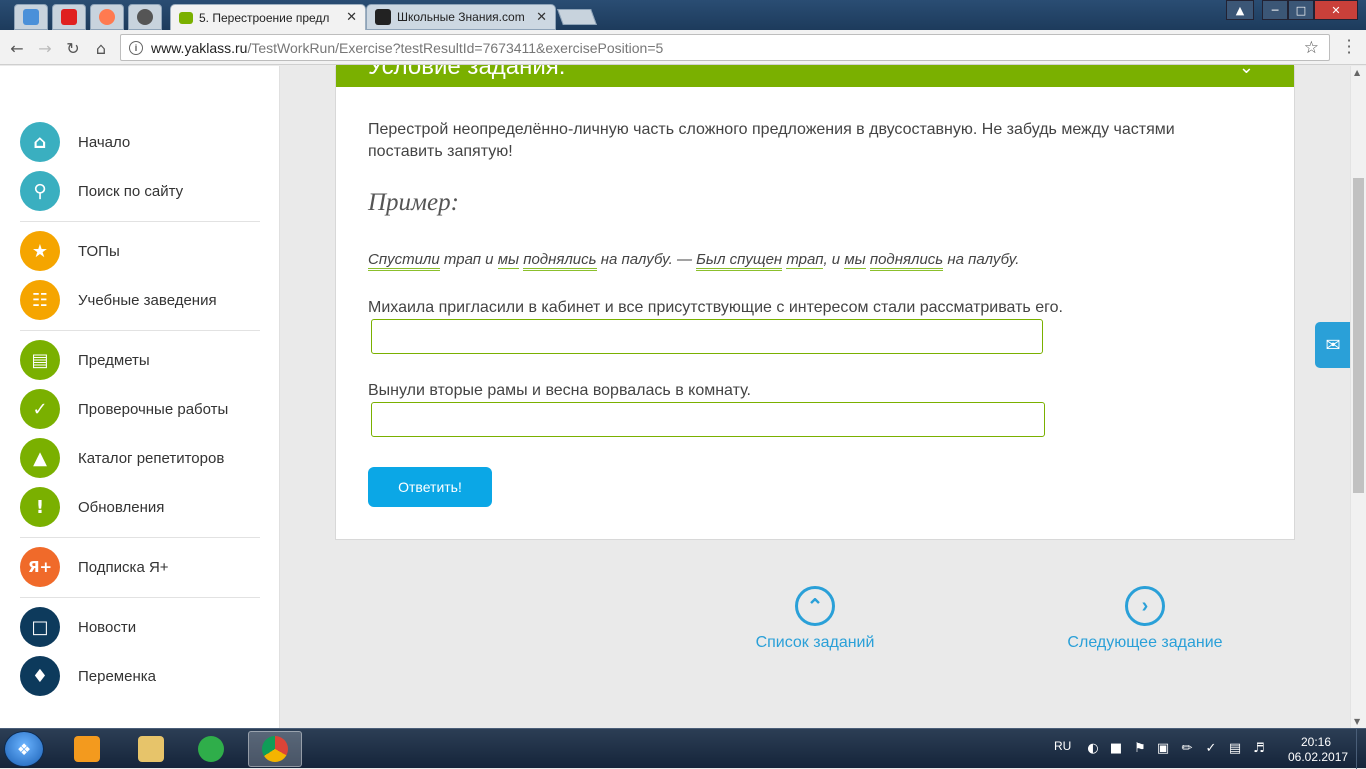 The height and width of the screenshot is (769, 1366). What do you see at coordinates (855, 260) in the screenshot?
I see `subject-word: мы` at bounding box center [855, 260].